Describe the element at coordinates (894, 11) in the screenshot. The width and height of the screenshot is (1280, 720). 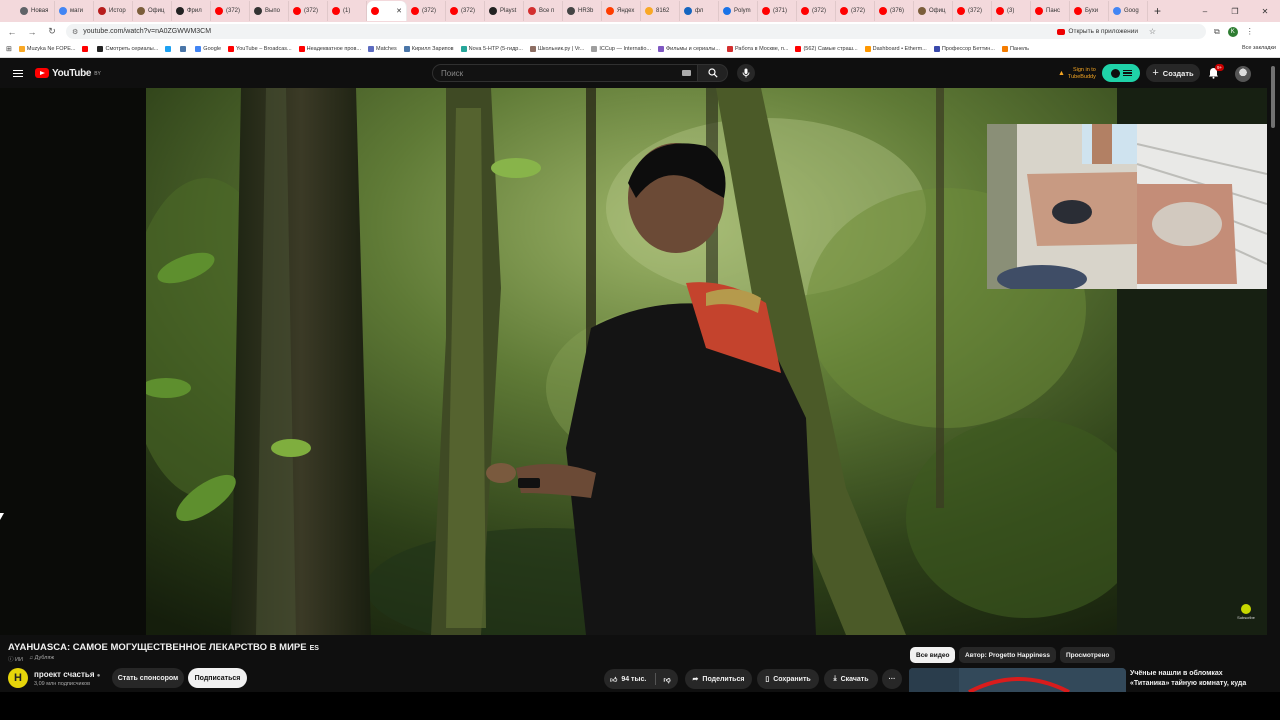
I see `browser-tab: (376)` at that location.